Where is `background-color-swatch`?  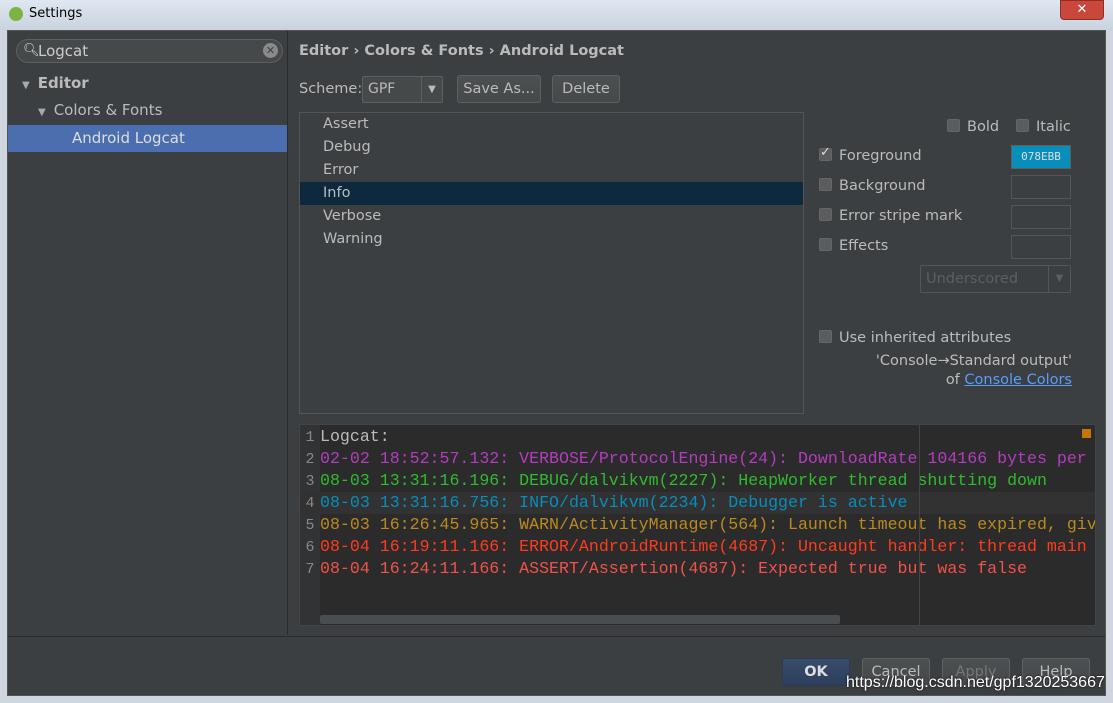
background-color-swatch is located at coordinates (1041, 187).